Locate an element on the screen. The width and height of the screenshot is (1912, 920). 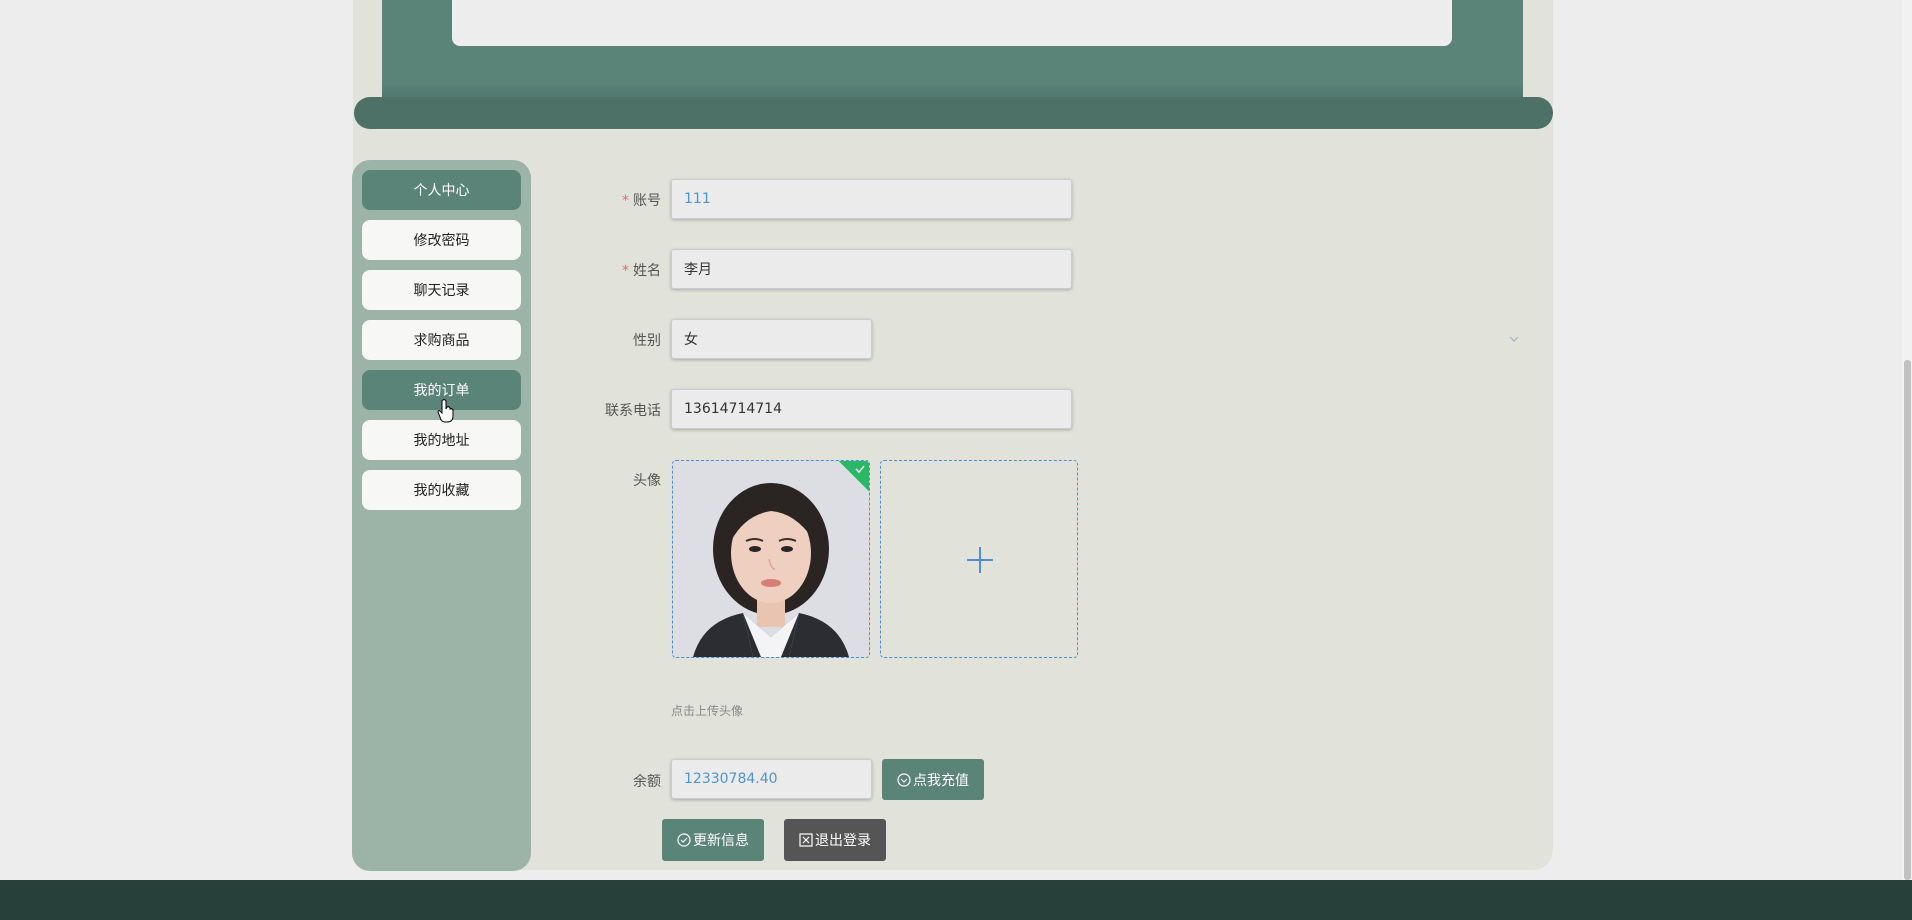
update-info-button: 更新信息 is located at coordinates (713, 840).